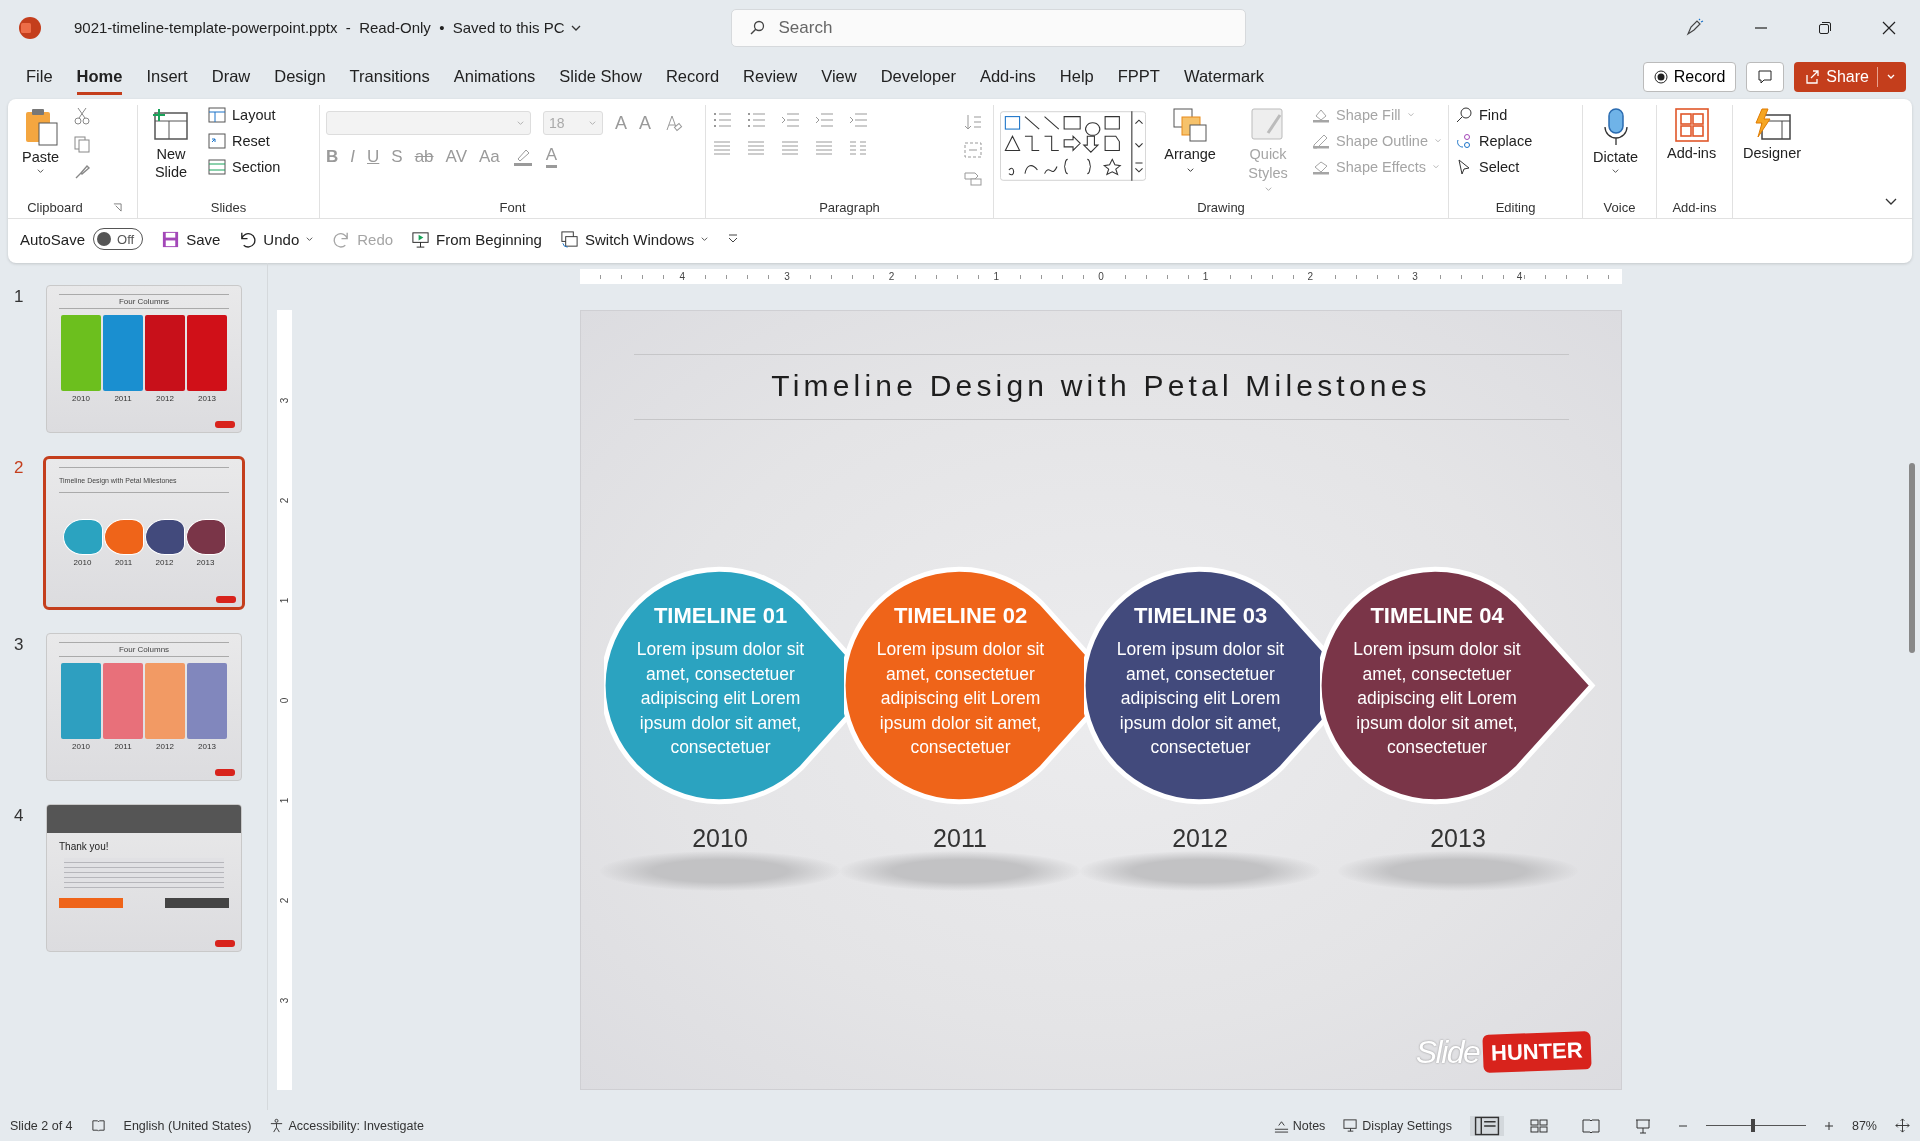 This screenshot has width=1920, height=1141. Describe the element at coordinates (1772, 134) in the screenshot. I see `designer-button: Designer` at that location.